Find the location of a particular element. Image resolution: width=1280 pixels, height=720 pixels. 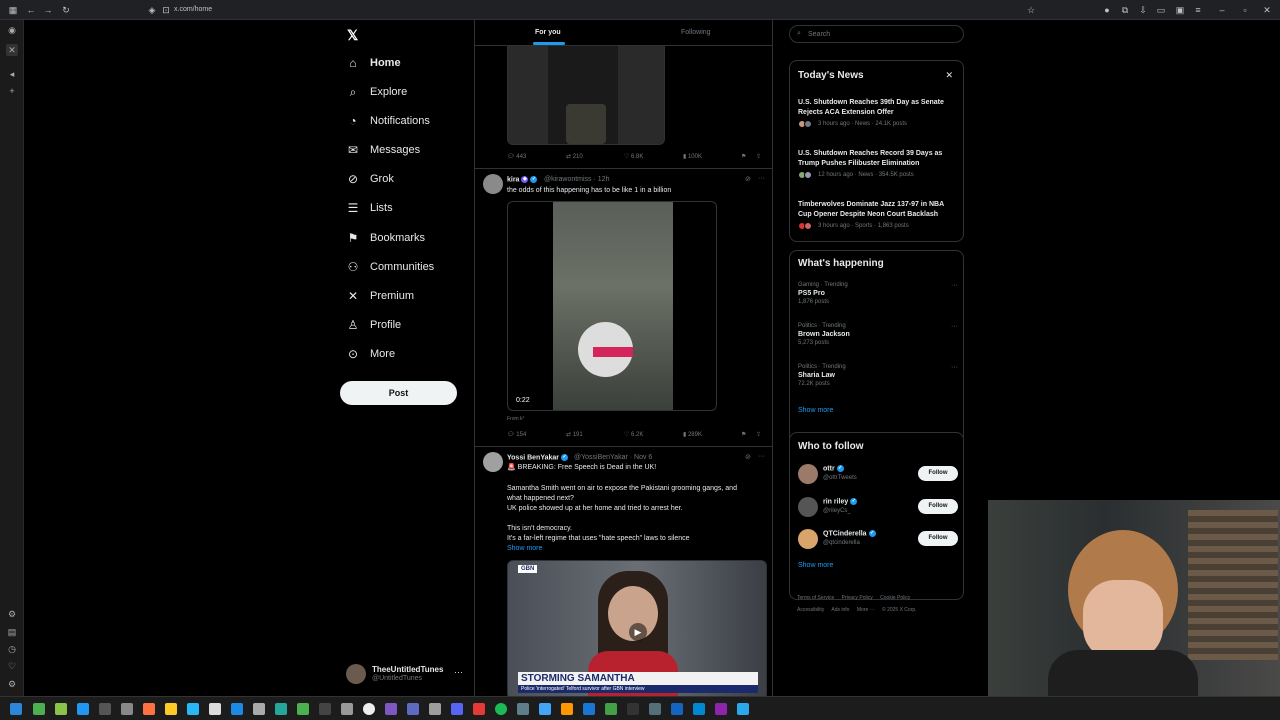

follow-suggestion: rin riley ✓ @rileyCs_ Follow is located at coordinates (878, 507).